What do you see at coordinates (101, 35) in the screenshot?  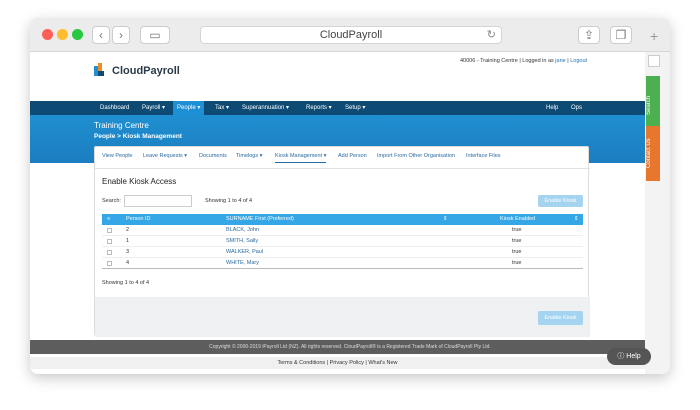 I see `back-arrow-icon: ‹` at bounding box center [101, 35].